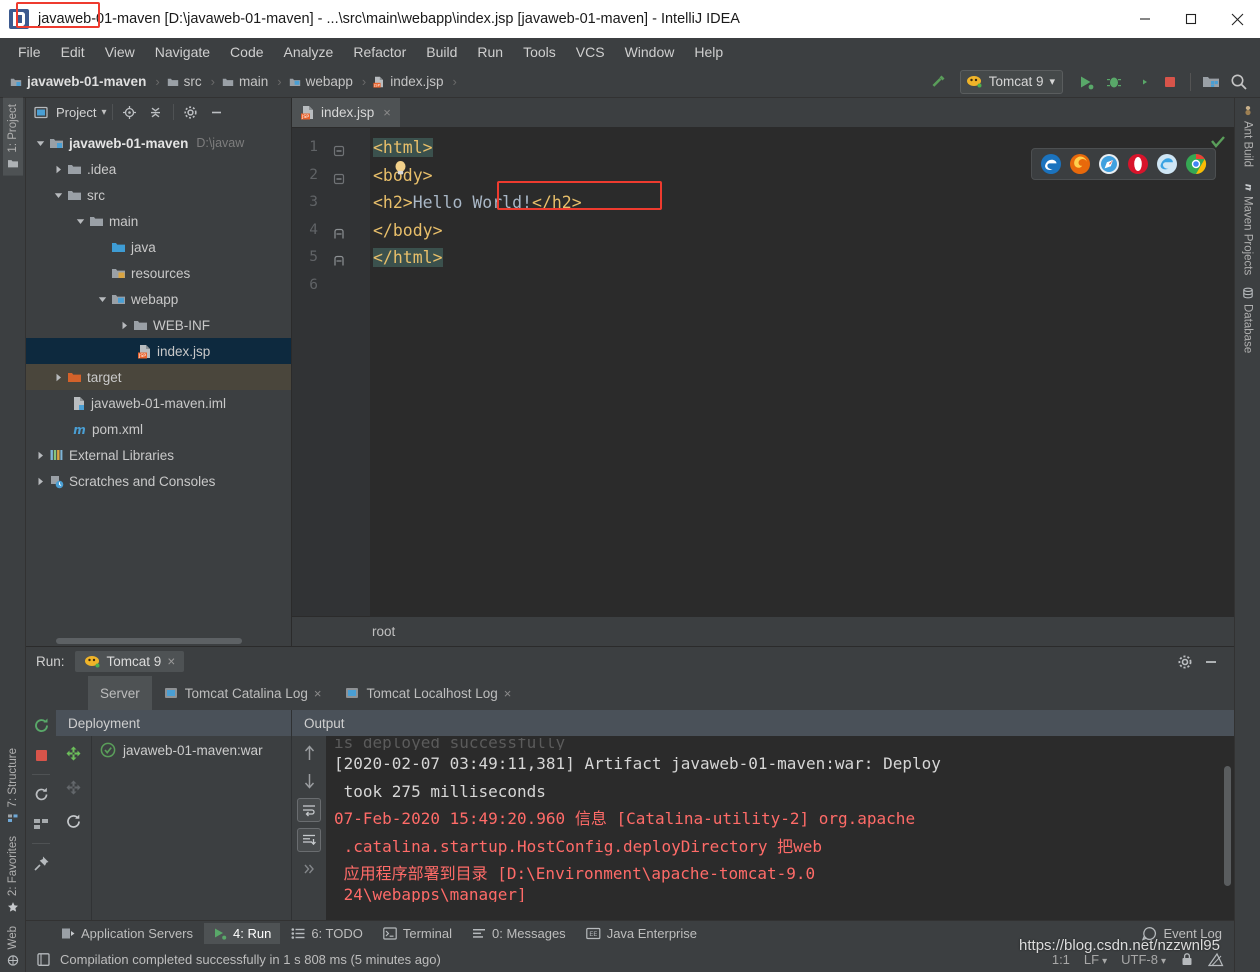  What do you see at coordinates (441, 52) in the screenshot?
I see `menu-build: Build` at bounding box center [441, 52].